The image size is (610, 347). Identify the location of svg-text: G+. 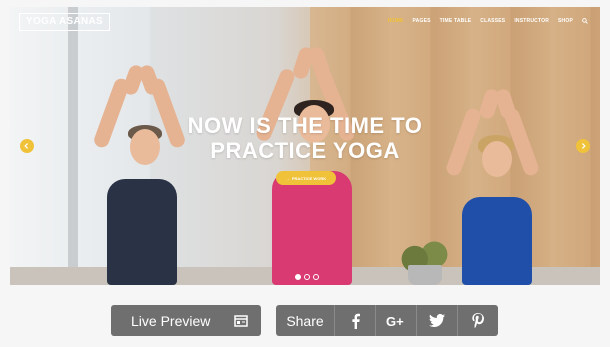
(395, 321).